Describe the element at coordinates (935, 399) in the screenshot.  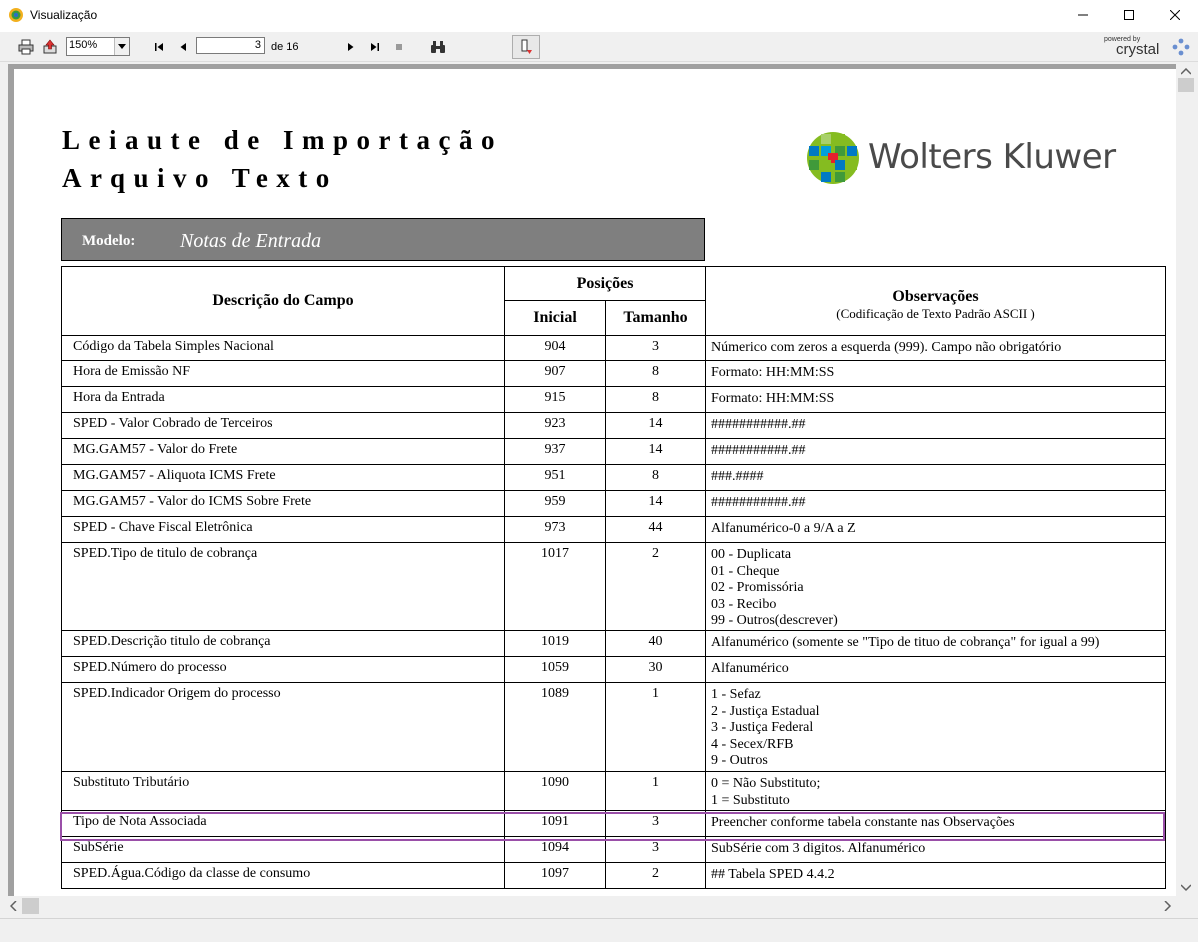
I see `observacoes-cell: Formato: HH:MM:SS` at that location.